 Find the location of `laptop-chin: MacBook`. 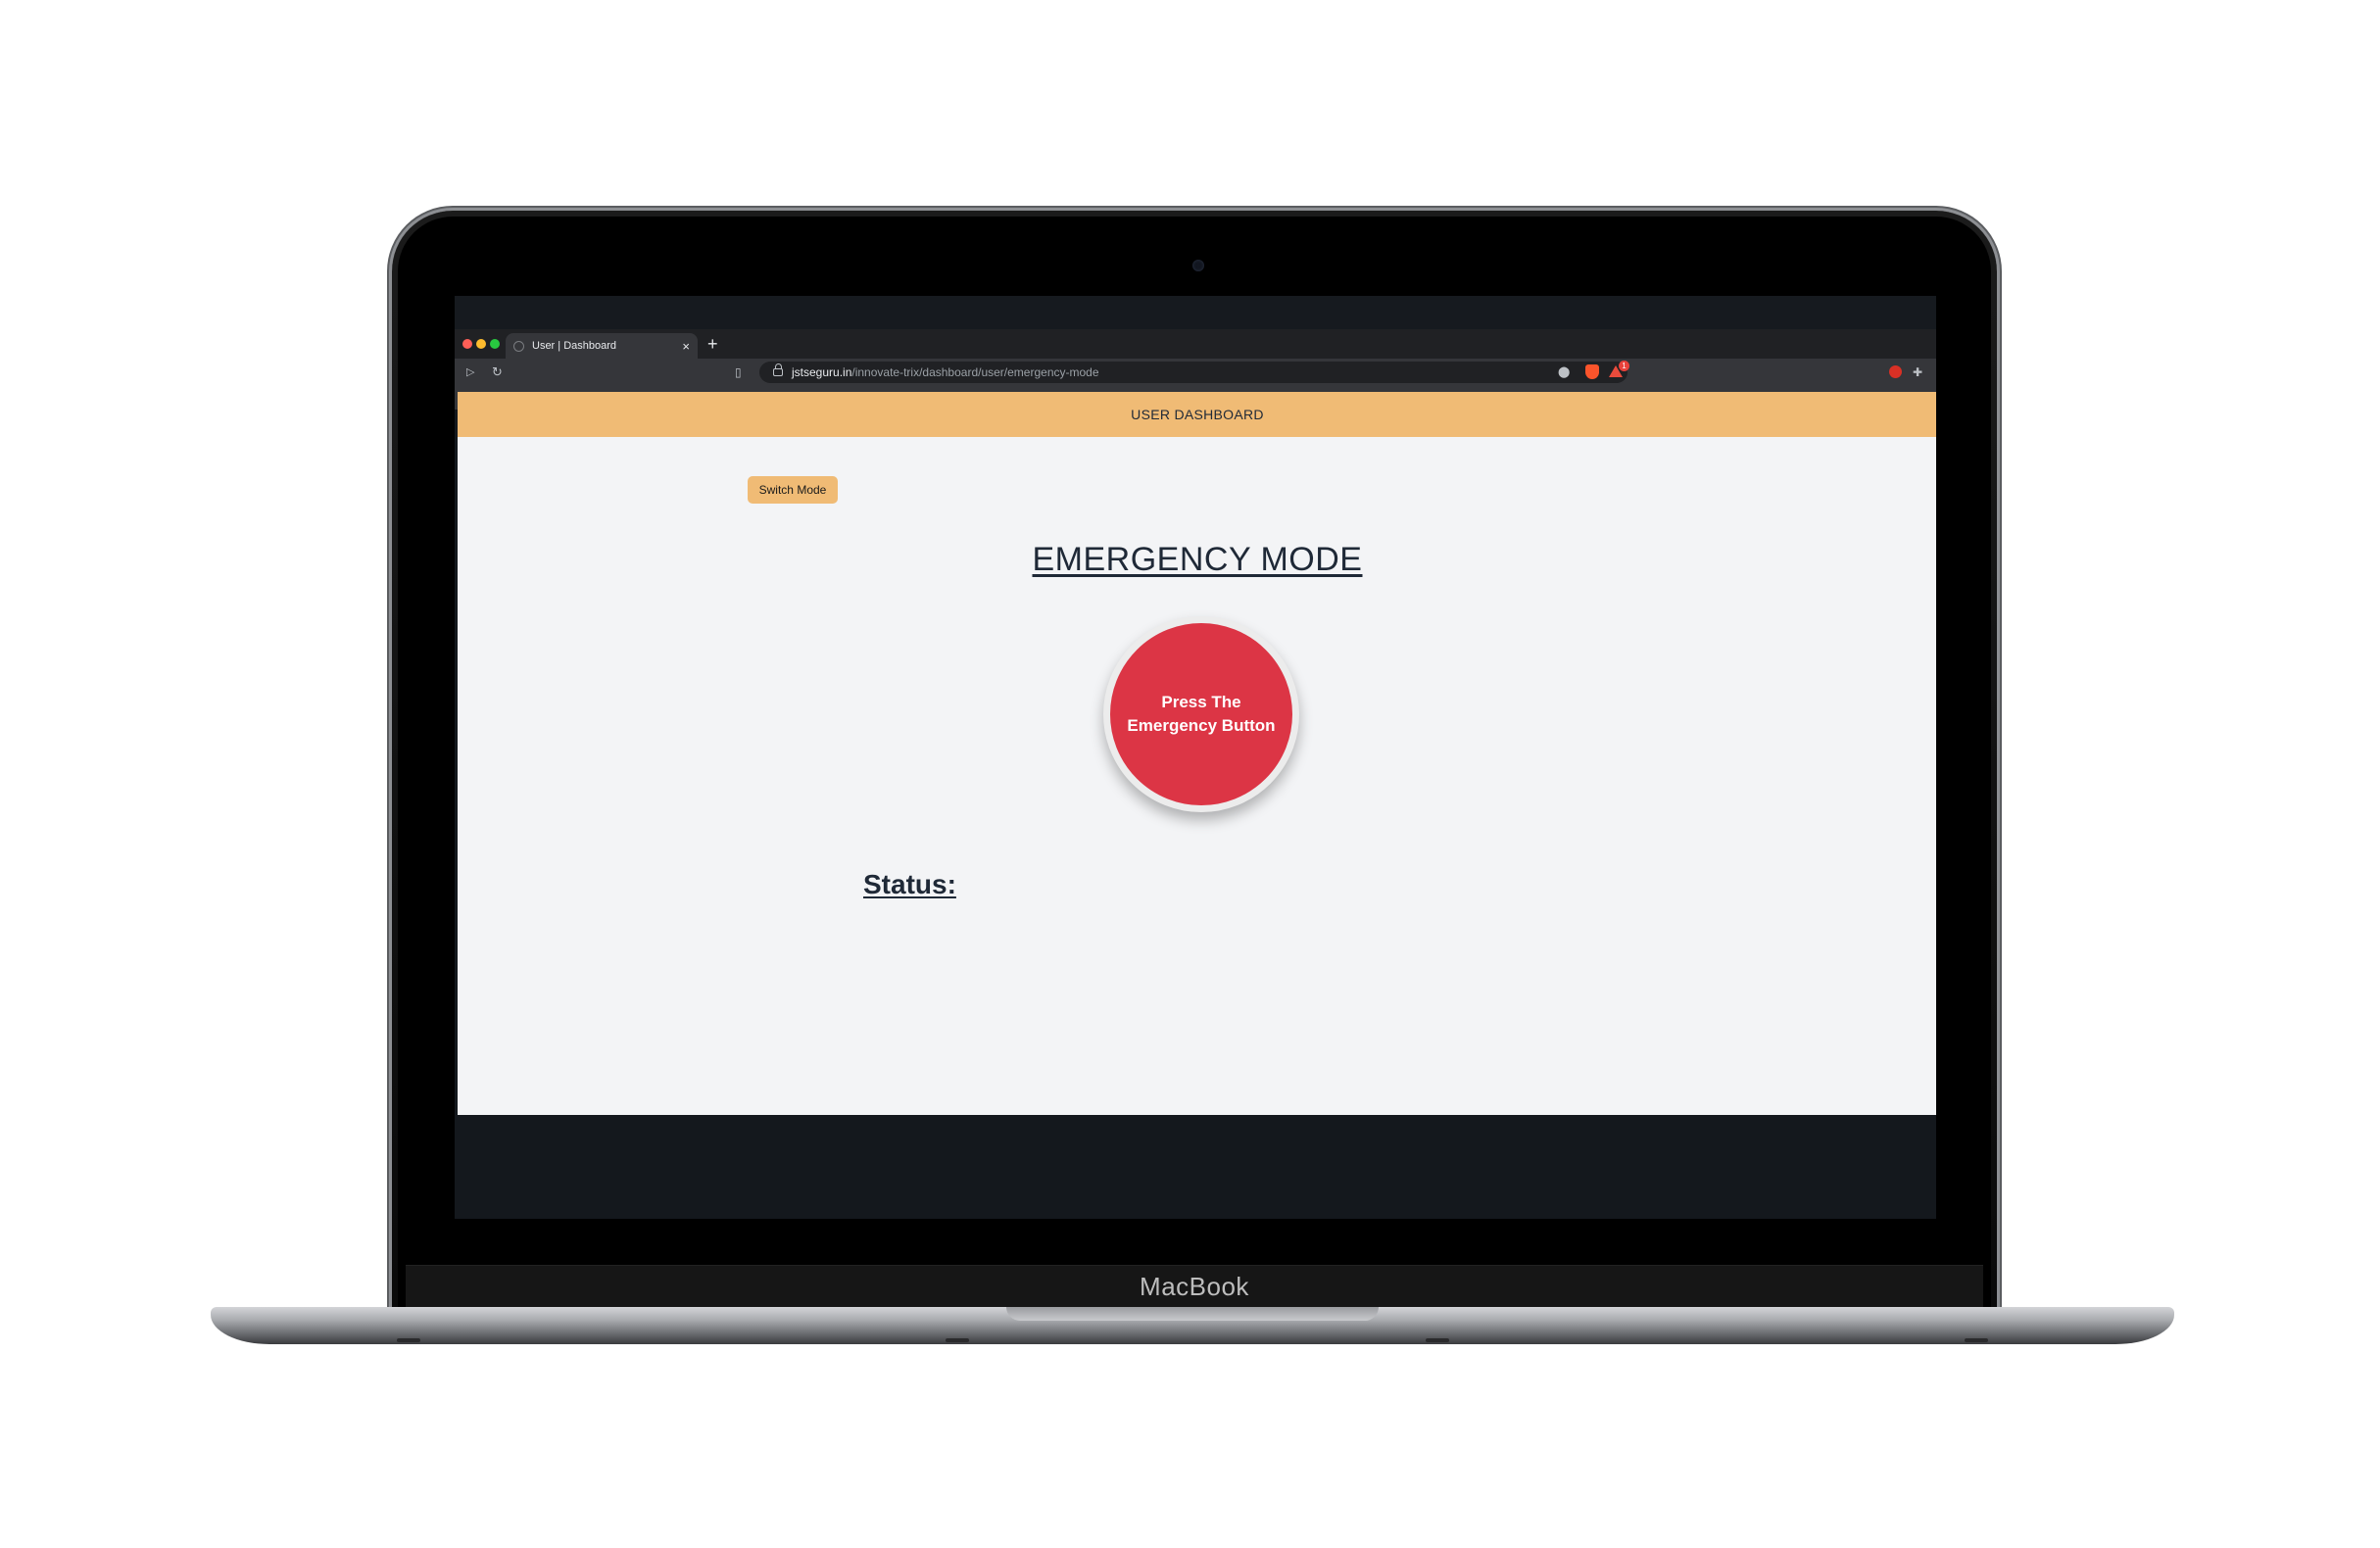

laptop-chin: MacBook is located at coordinates (1194, 1286).